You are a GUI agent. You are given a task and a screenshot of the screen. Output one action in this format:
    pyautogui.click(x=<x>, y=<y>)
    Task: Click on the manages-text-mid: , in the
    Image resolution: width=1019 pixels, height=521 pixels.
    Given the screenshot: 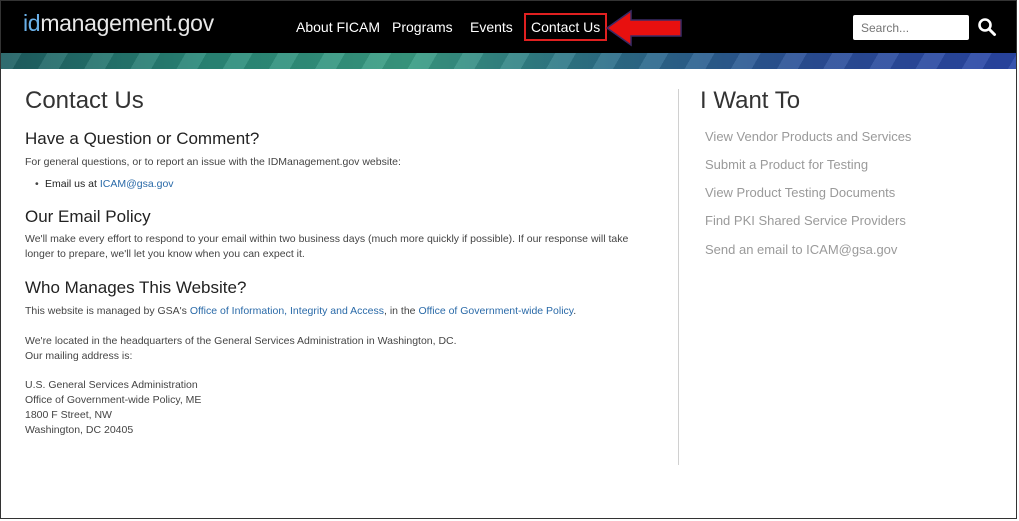 What is the action you would take?
    pyautogui.click(x=401, y=311)
    